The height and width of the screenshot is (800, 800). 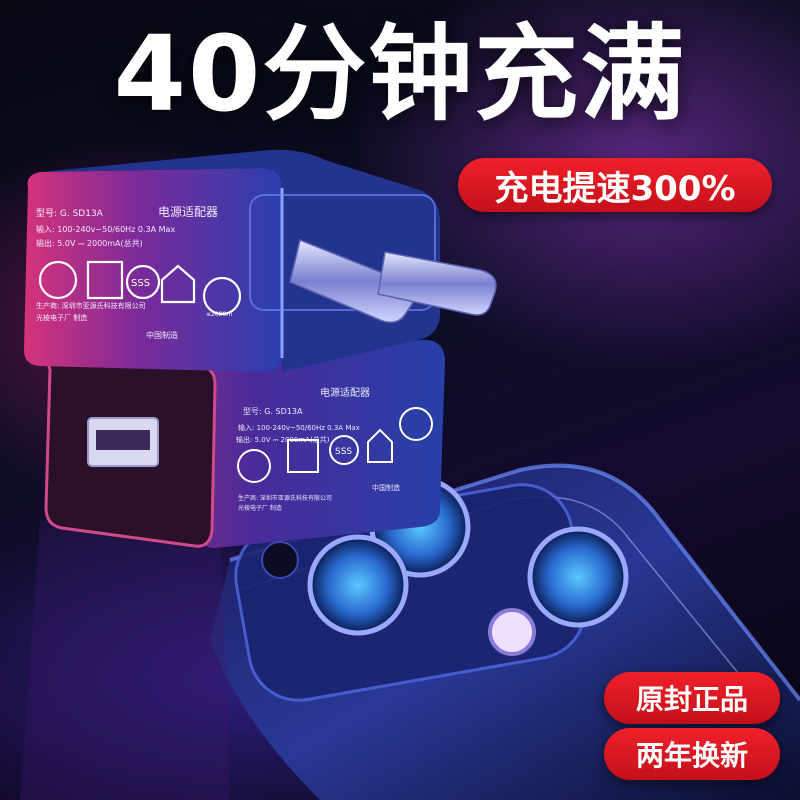 I want to click on label-input-bottom: 输入: 100-240v~50/60Hz 0.3A Max, so click(x=299, y=427).